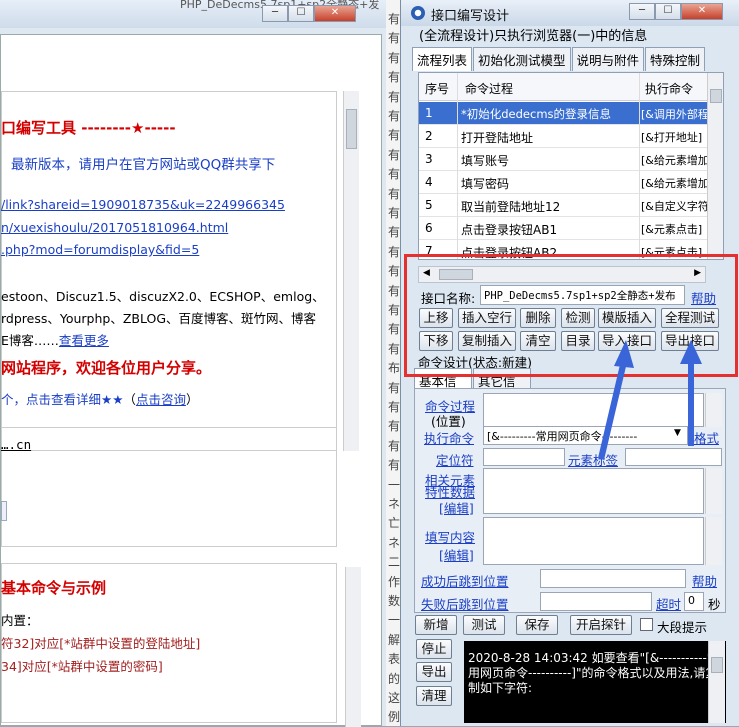 This screenshot has width=739, height=727. Describe the element at coordinates (650, 400) in the screenshot. I see `annotation-arrows` at that location.